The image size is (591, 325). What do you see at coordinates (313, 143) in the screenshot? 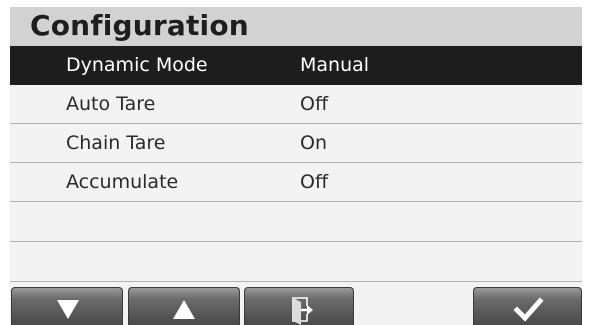
I see `setting-value: On` at bounding box center [313, 143].